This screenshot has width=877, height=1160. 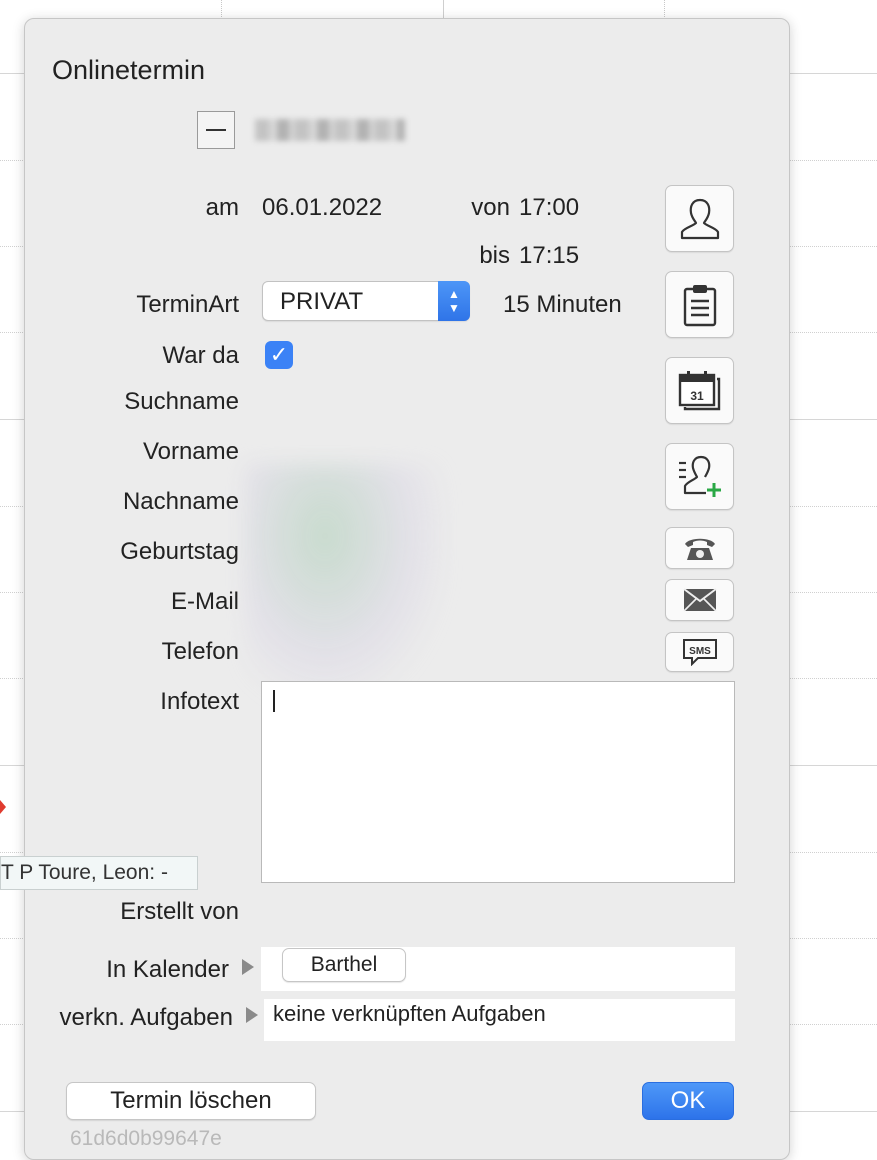 I want to click on geburtstag-label: Geburtstag, so click(x=179, y=551).